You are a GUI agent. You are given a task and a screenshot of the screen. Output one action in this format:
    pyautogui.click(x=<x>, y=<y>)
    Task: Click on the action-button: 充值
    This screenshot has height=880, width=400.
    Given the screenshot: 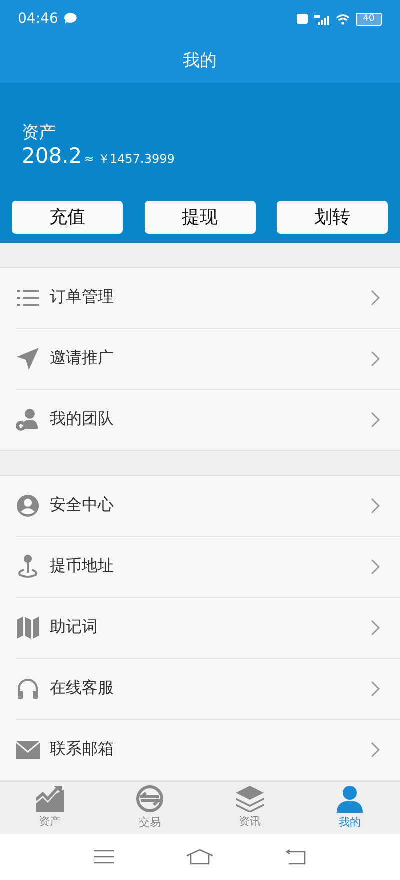 What is the action you would take?
    pyautogui.click(x=67, y=217)
    